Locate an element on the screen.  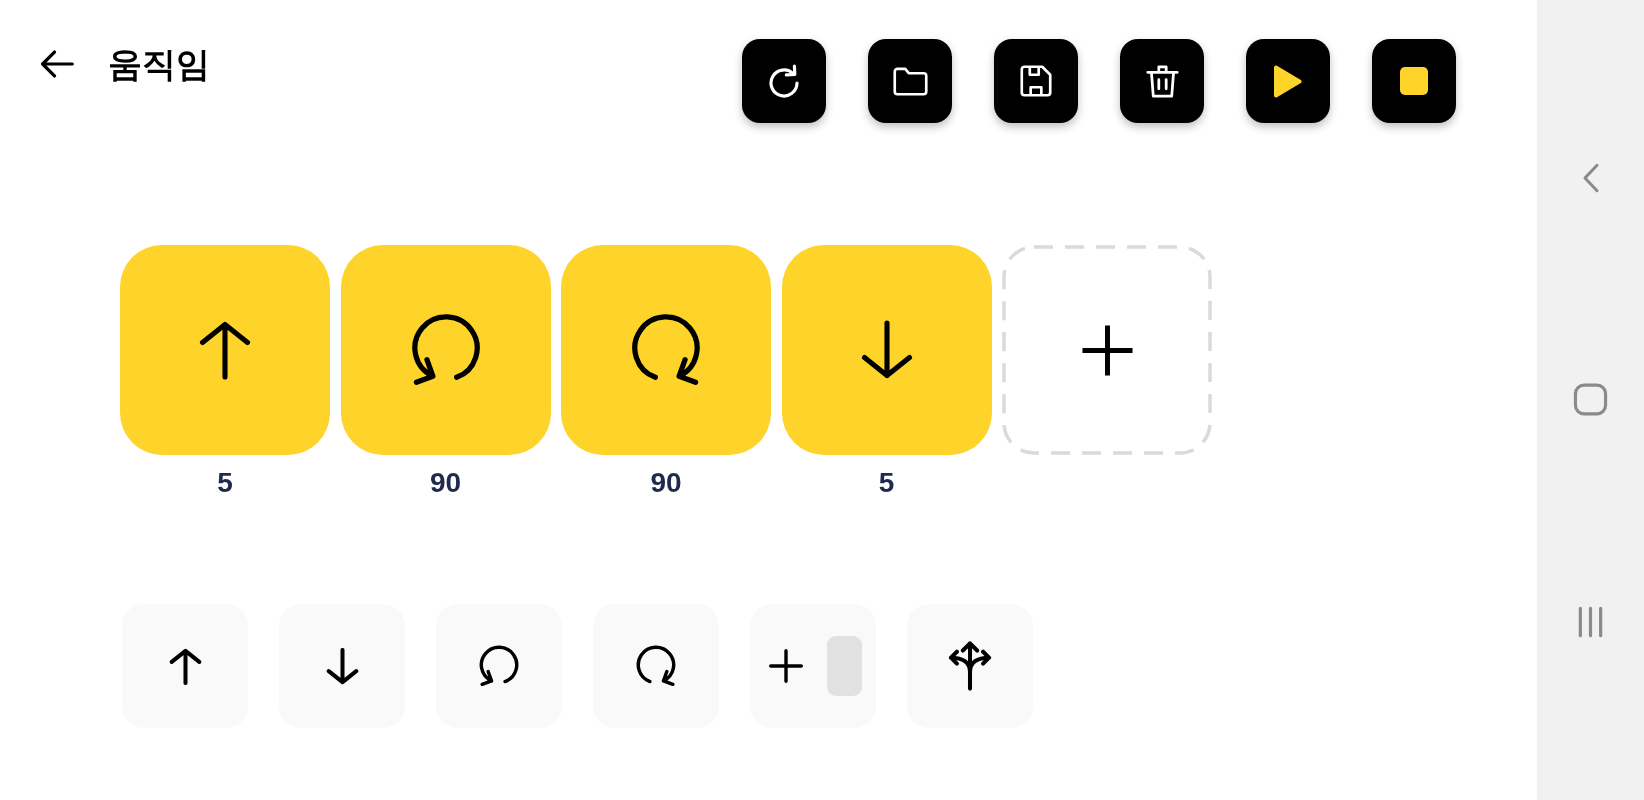
arrow-left-icon is located at coordinates (57, 64).